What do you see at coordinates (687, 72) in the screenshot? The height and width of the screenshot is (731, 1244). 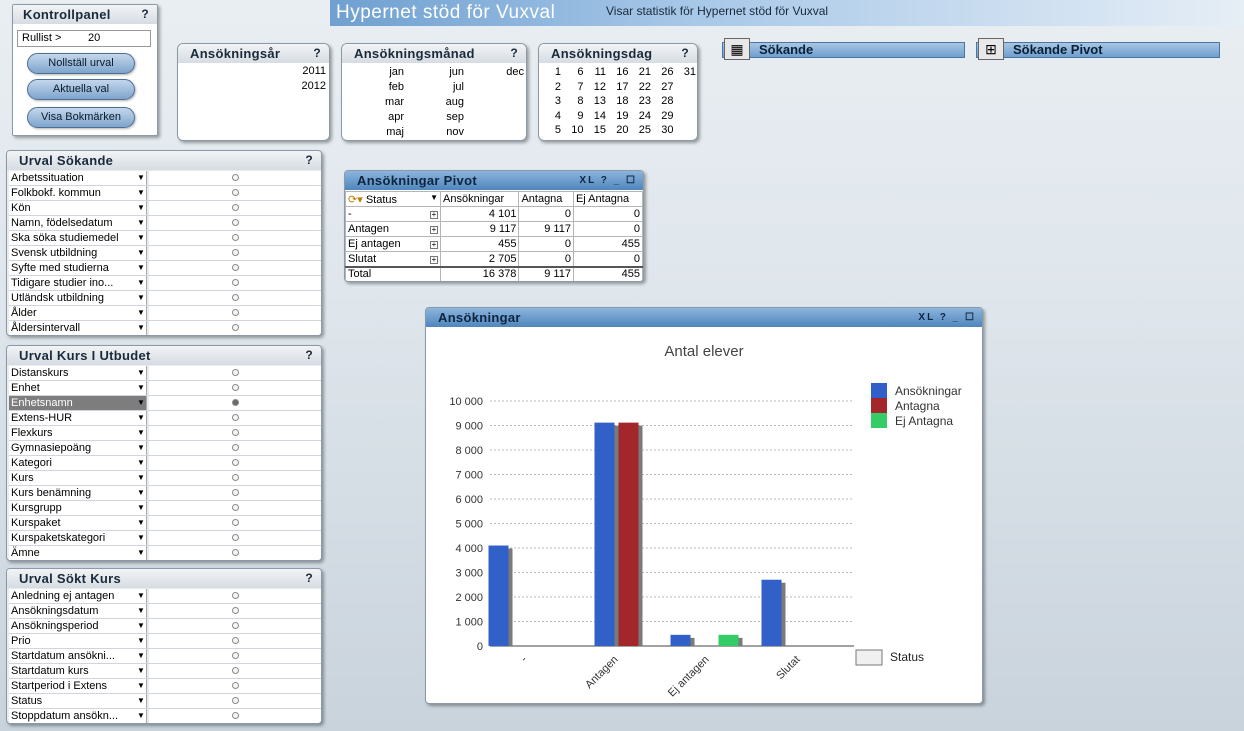 I see `list-item: 31` at bounding box center [687, 72].